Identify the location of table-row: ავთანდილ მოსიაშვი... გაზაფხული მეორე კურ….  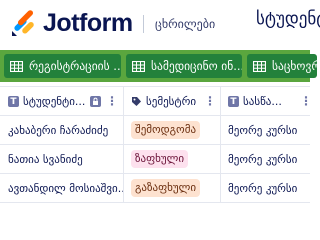
(155, 188).